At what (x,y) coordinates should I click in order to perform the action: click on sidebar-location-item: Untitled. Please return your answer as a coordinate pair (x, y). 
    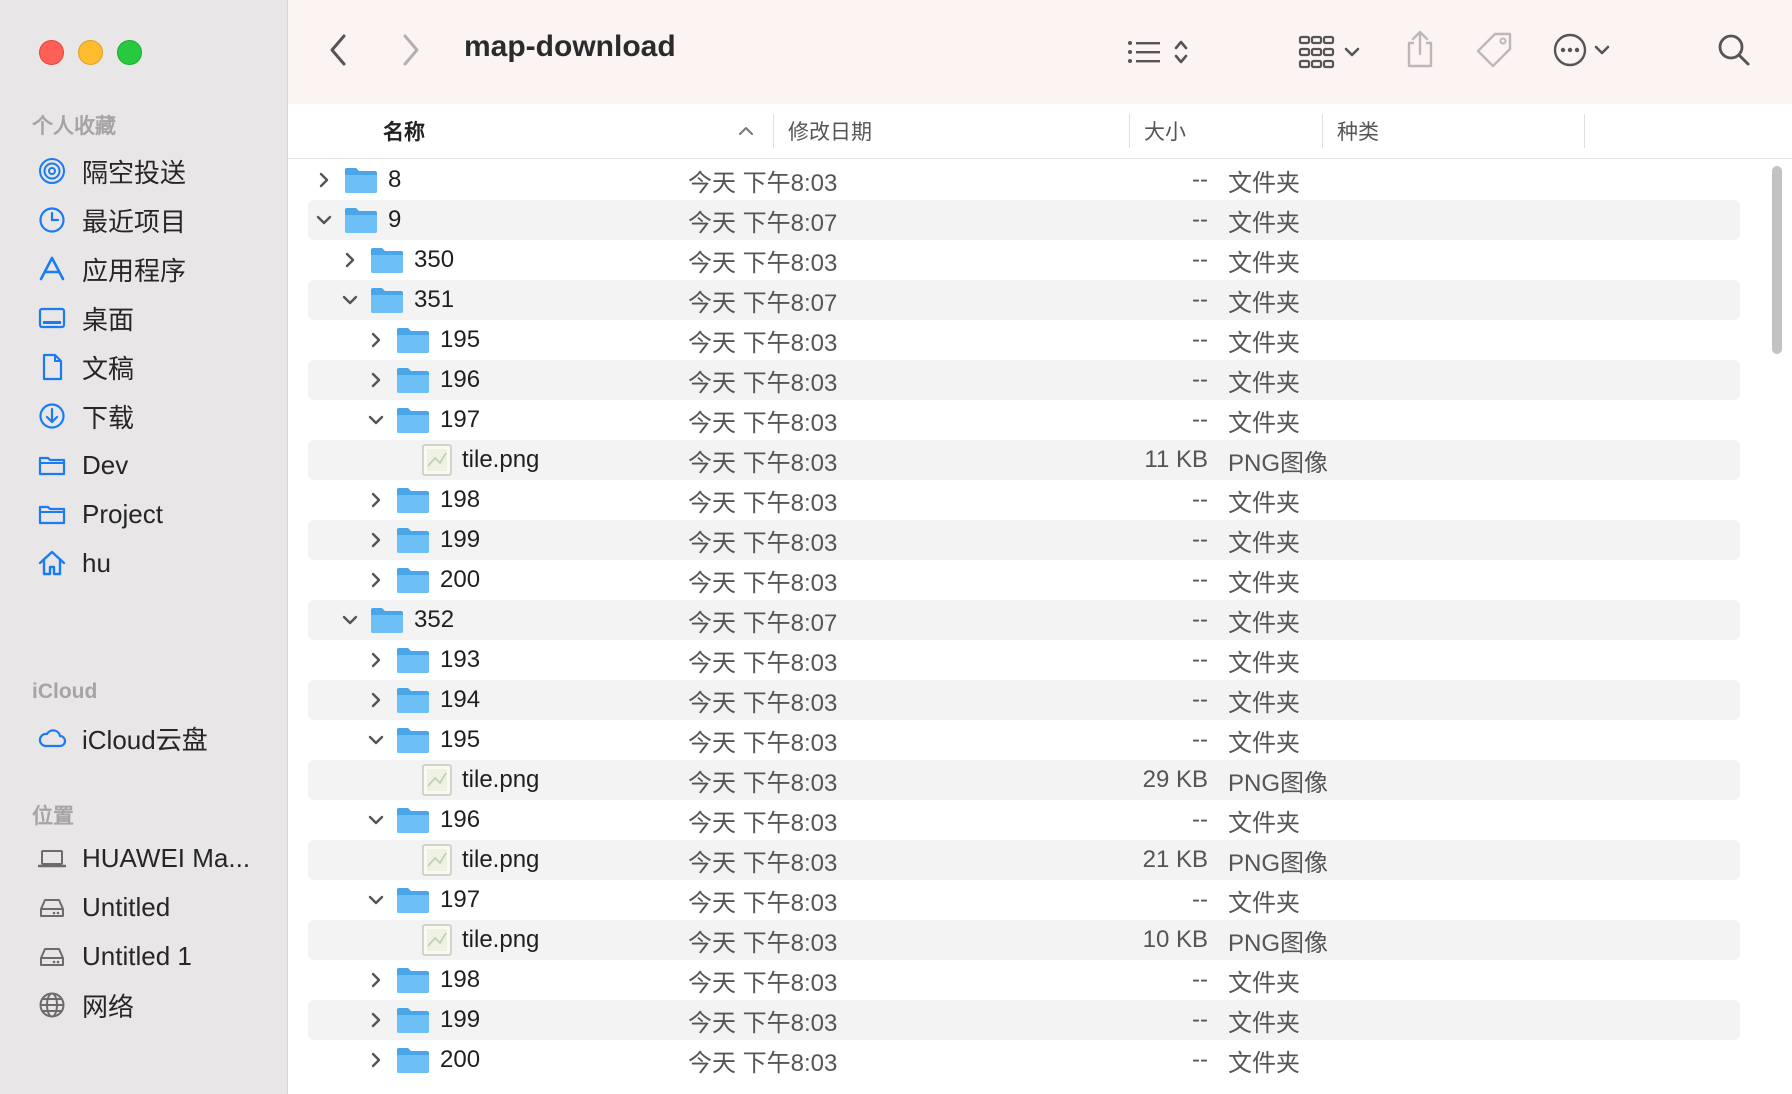
    Looking at the image, I should click on (149, 907).